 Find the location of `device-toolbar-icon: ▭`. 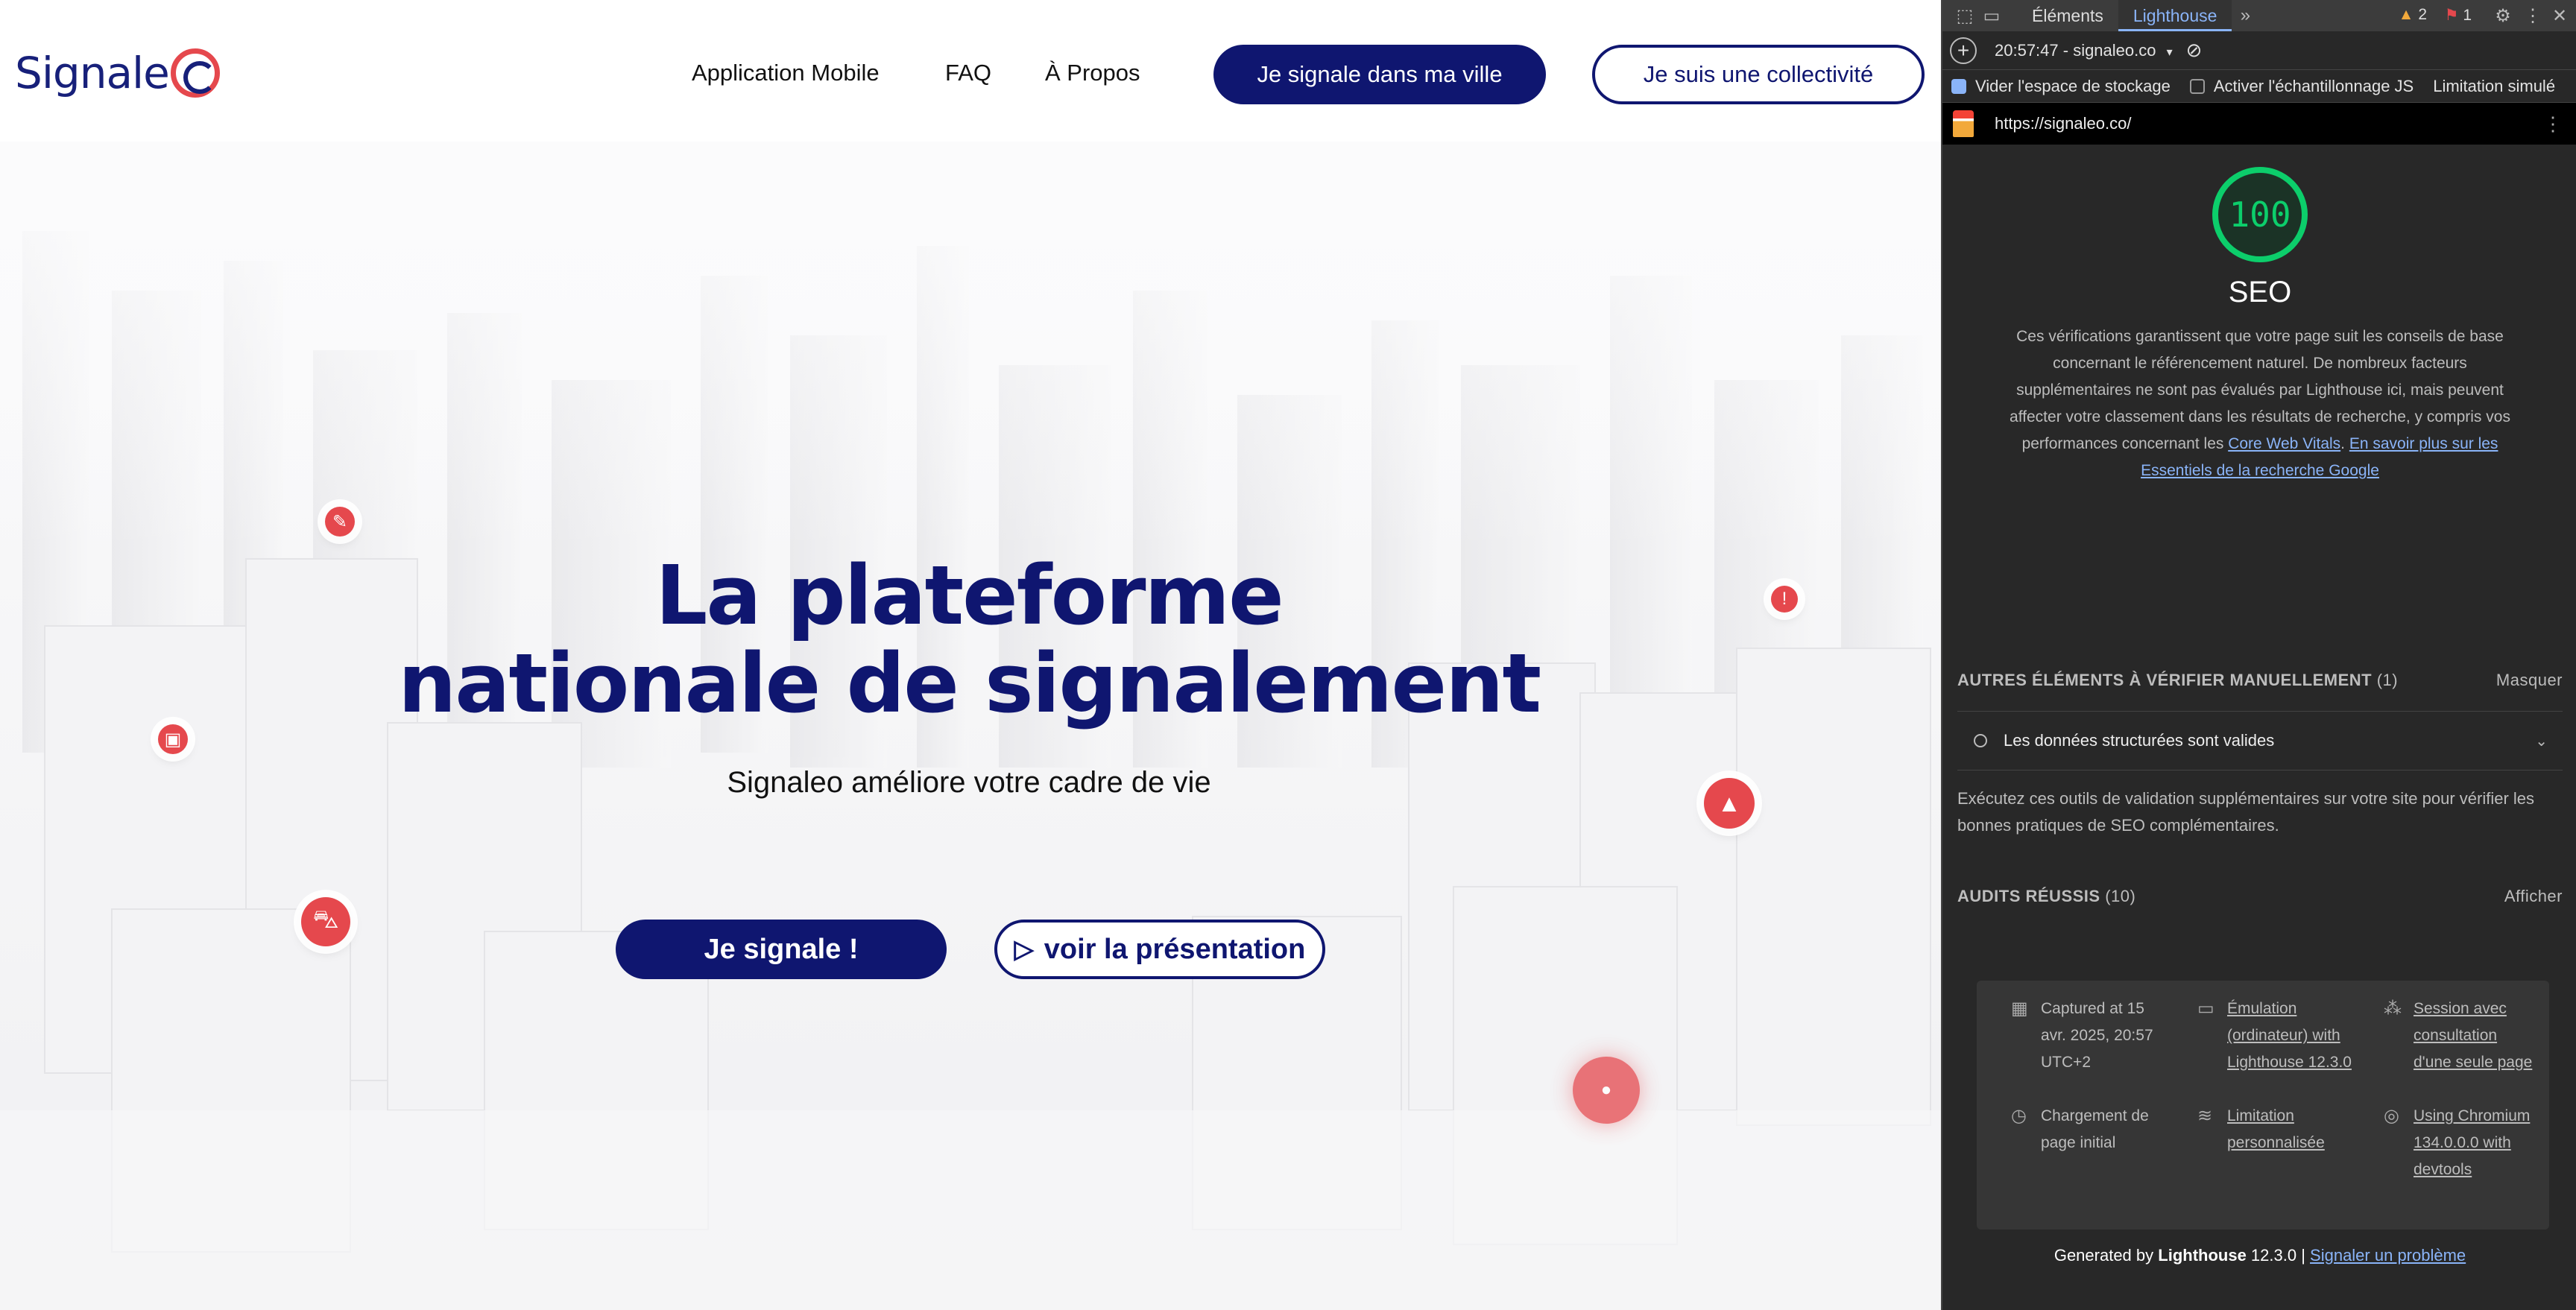

device-toolbar-icon: ▭ is located at coordinates (1992, 15).